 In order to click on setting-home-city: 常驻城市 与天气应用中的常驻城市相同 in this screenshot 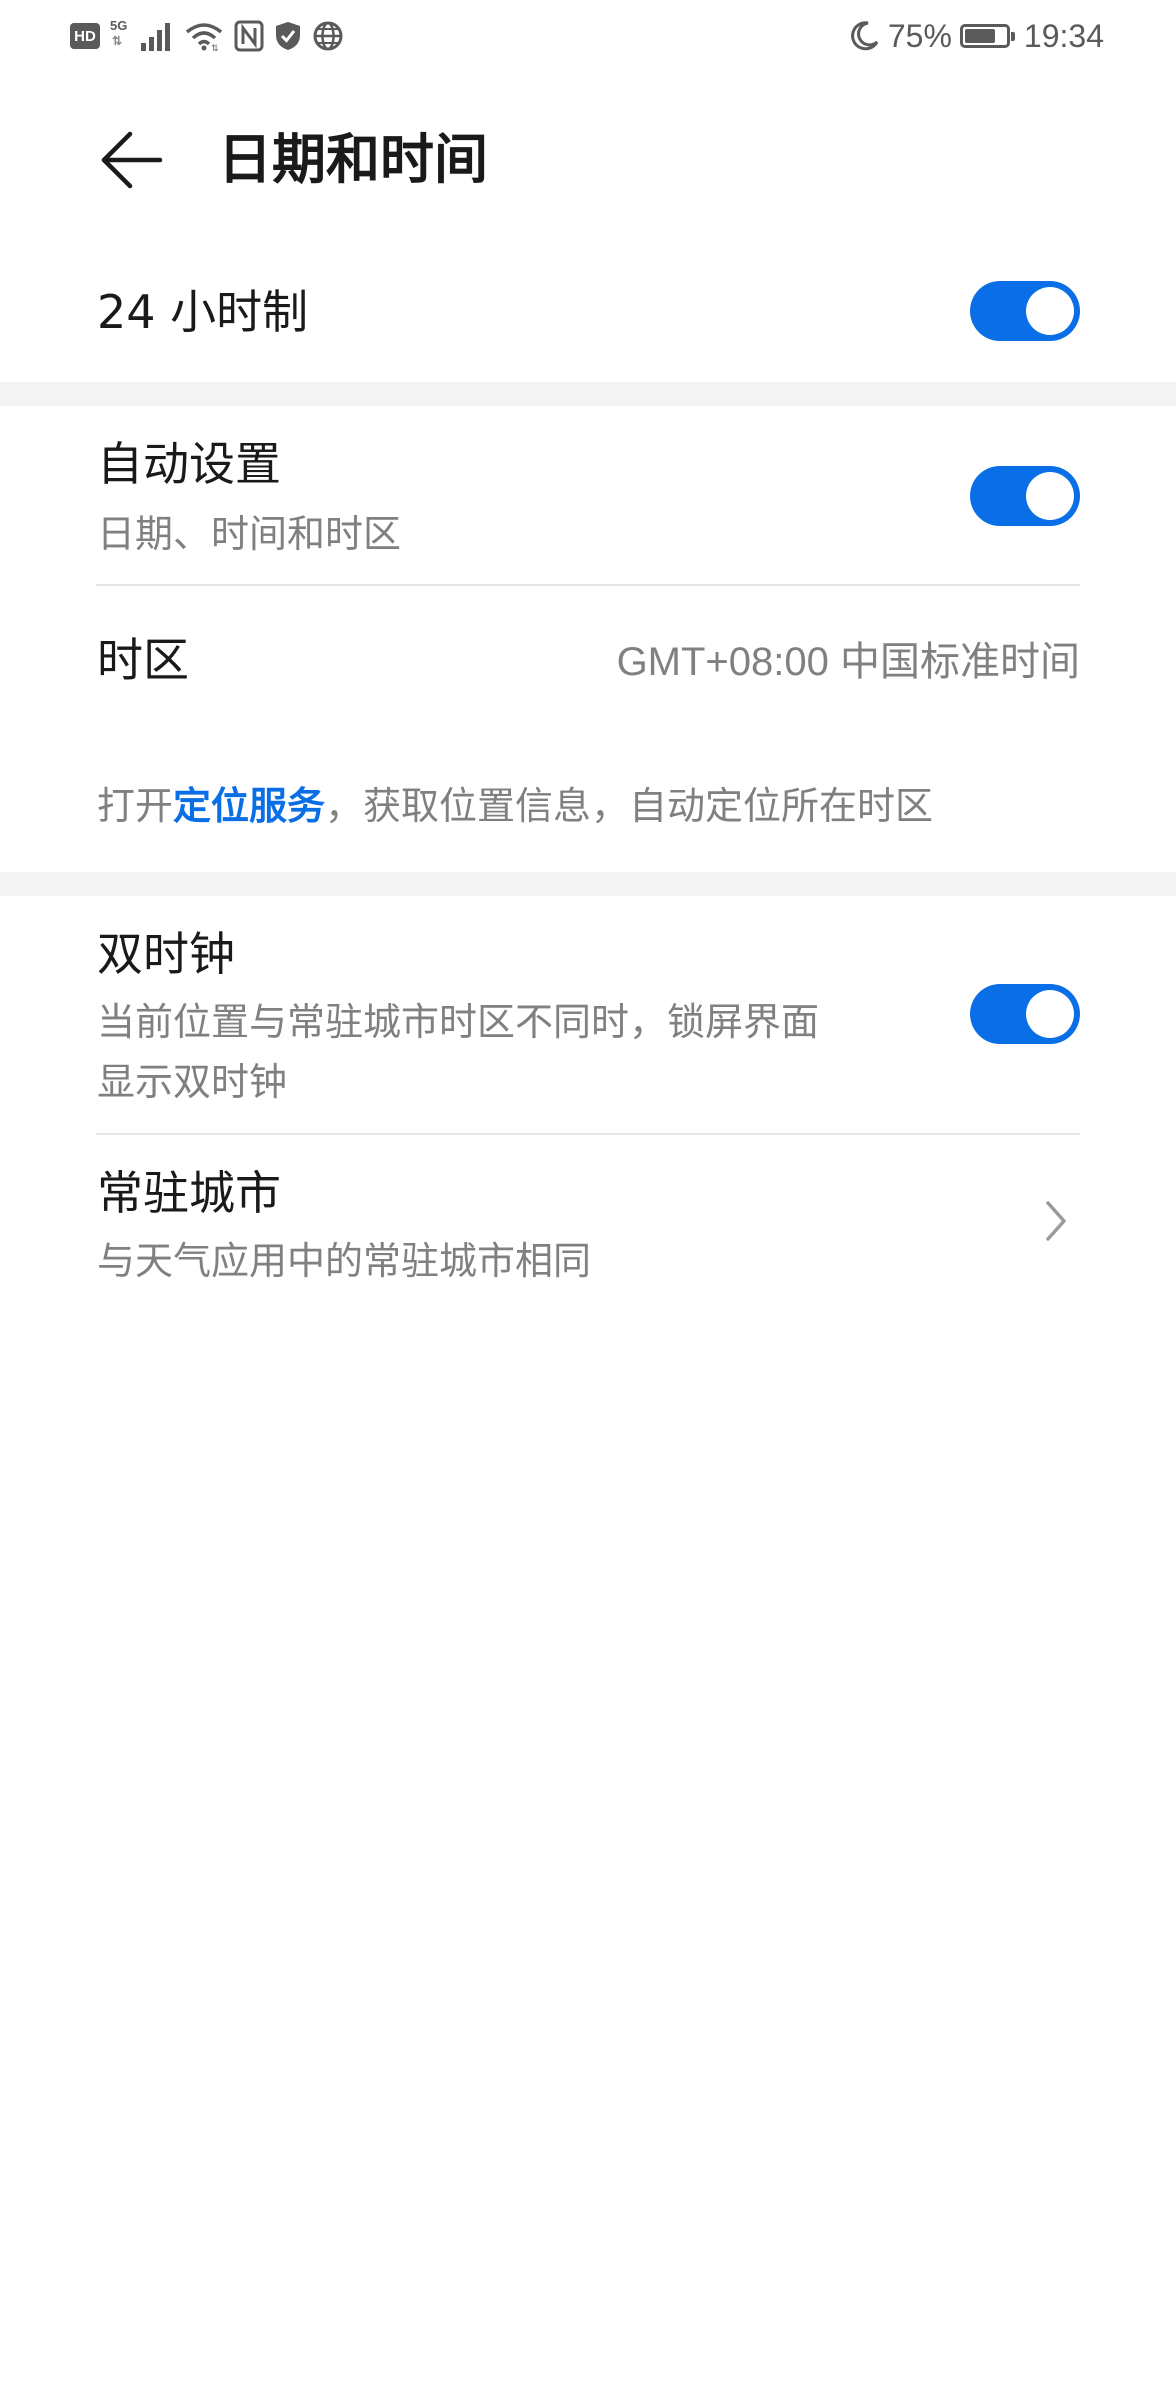, I will do `click(588, 1220)`.